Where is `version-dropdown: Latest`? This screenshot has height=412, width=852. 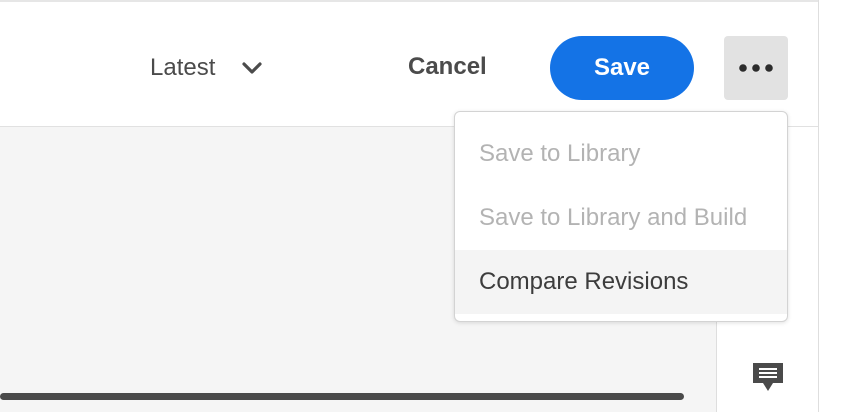
version-dropdown: Latest is located at coordinates (206, 68).